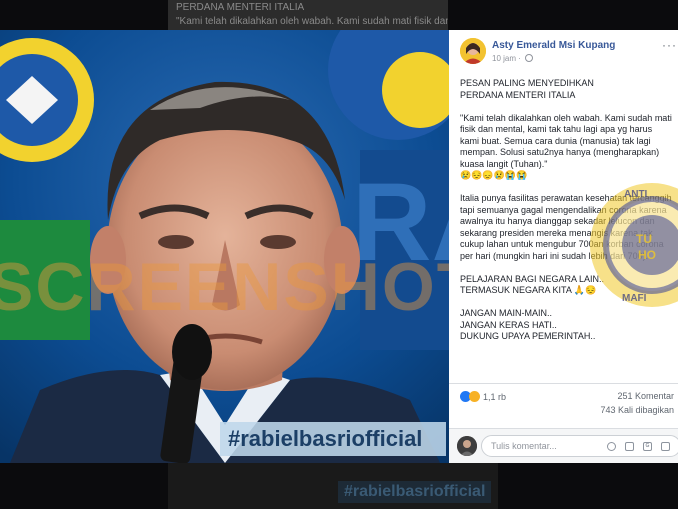  I want to click on divider, so click(563, 383).